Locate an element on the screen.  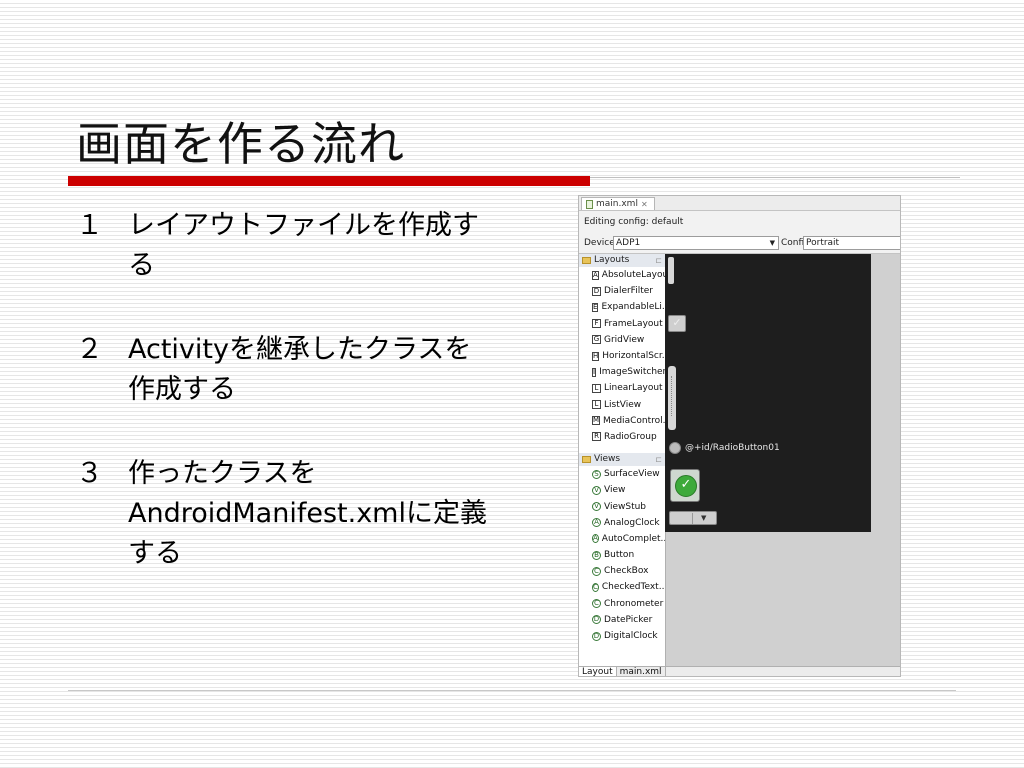
step-item: ３ 作ったクラスをAndroidManifest.xmlに定義する is located at coordinates (286, 514).